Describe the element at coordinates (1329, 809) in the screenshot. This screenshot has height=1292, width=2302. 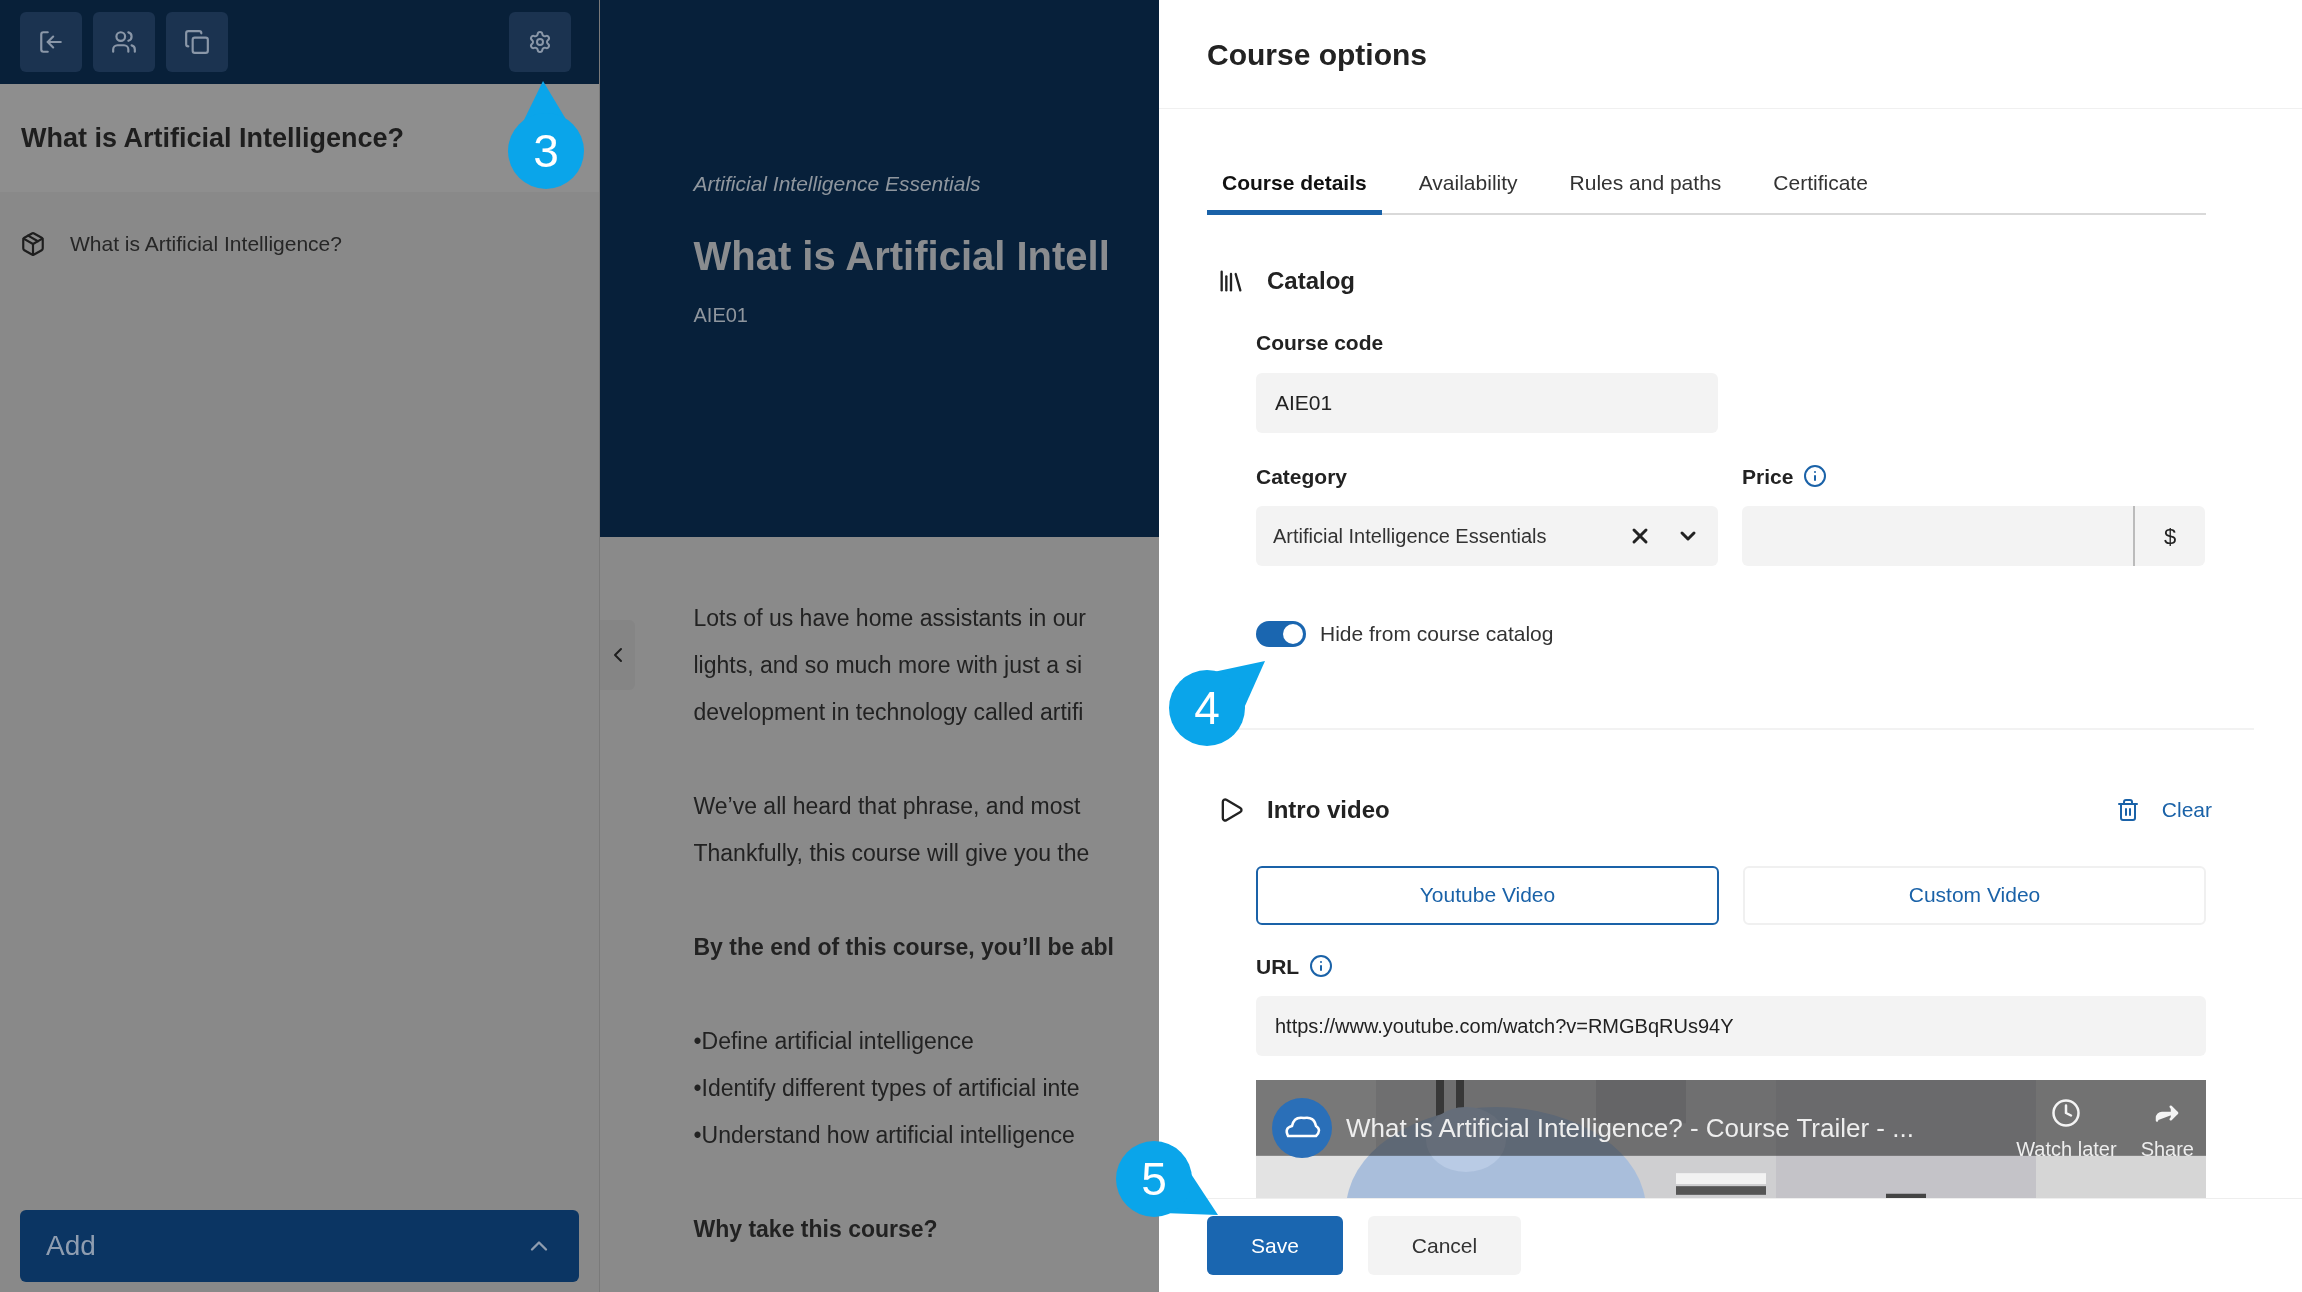
I see `section-title: Intro video` at that location.